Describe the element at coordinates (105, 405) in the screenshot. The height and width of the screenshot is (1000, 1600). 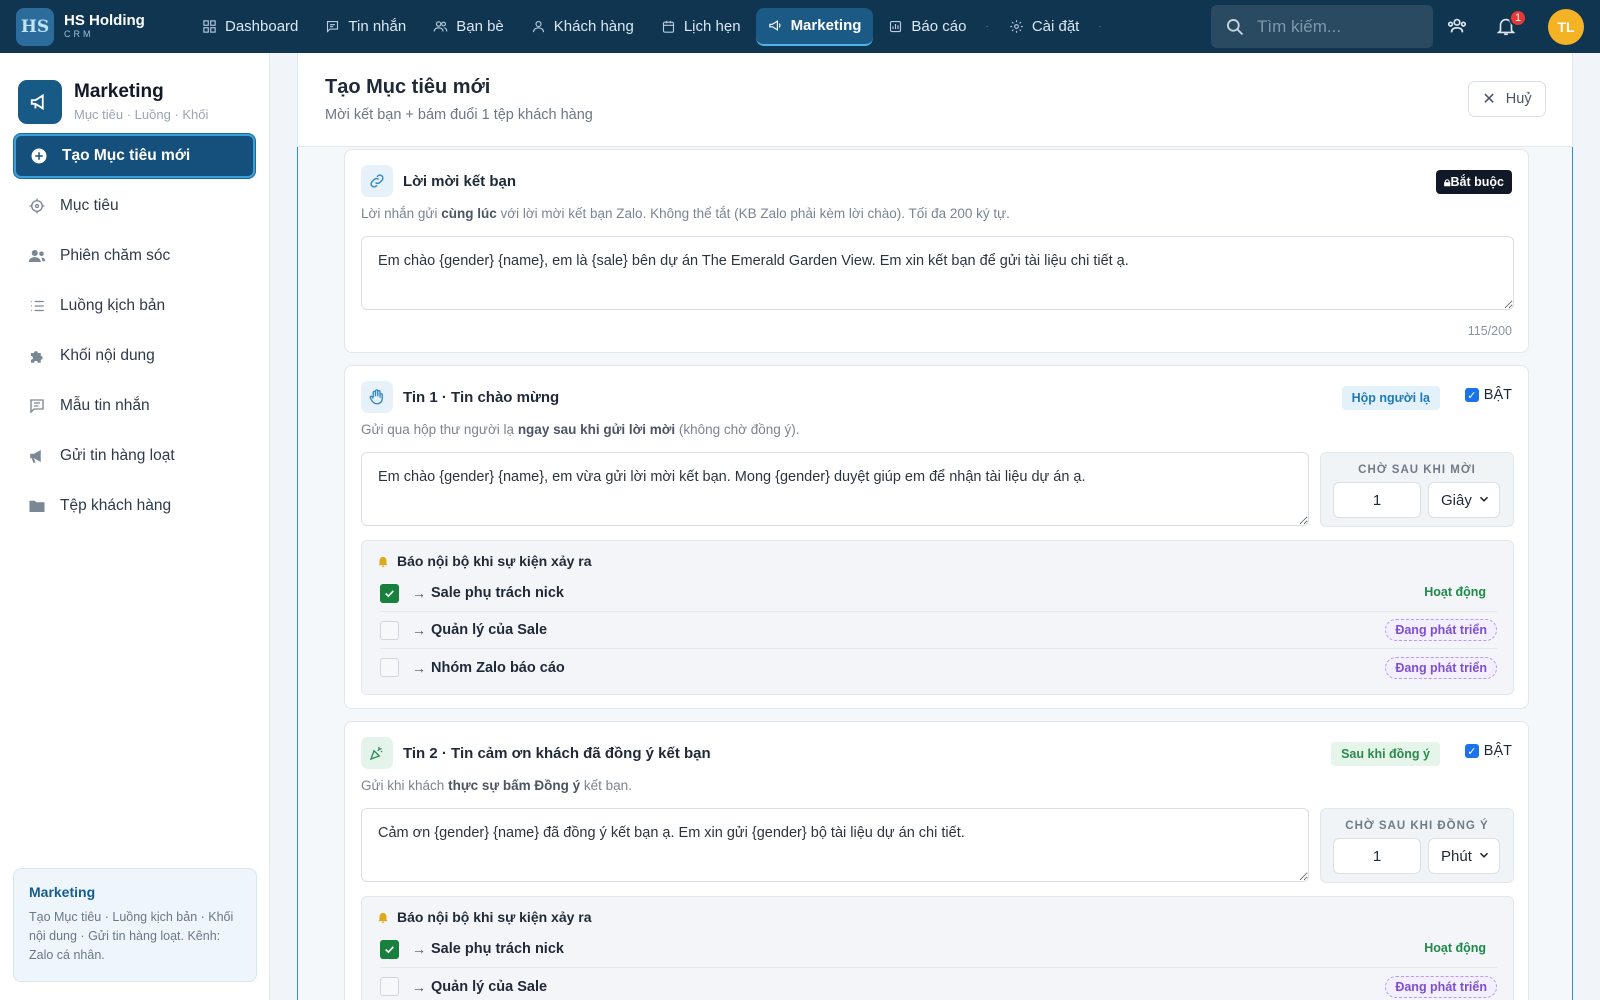
I see `sidebar-item-label: Mẫu tin nhắn` at that location.